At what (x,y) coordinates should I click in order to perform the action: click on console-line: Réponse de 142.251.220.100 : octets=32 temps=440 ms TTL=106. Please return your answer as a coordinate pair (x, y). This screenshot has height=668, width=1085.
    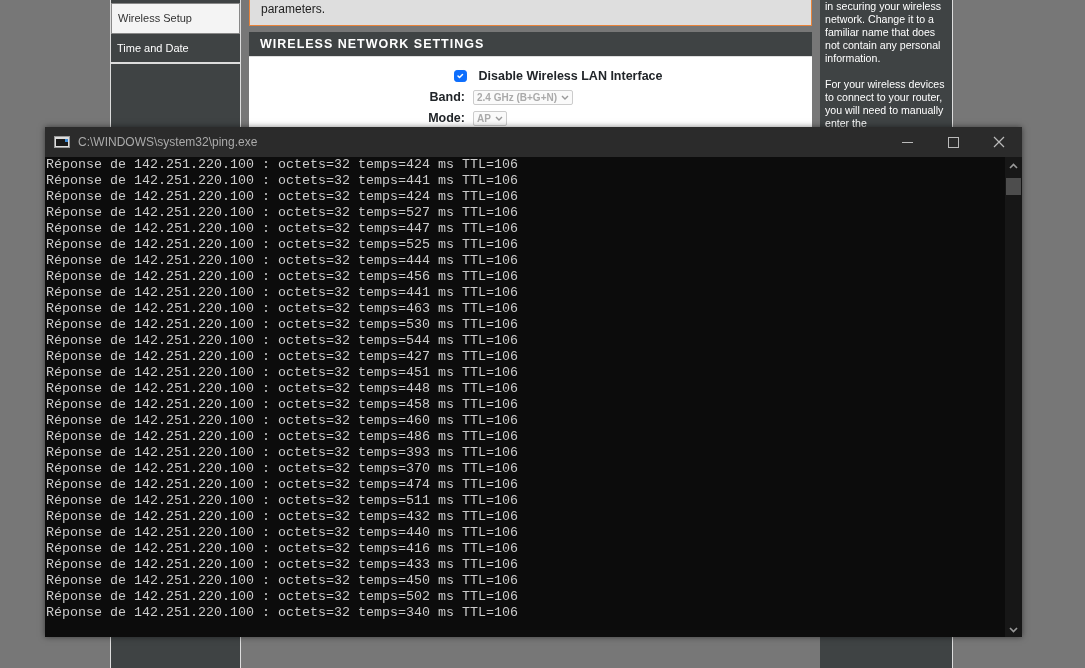
    Looking at the image, I should click on (282, 533).